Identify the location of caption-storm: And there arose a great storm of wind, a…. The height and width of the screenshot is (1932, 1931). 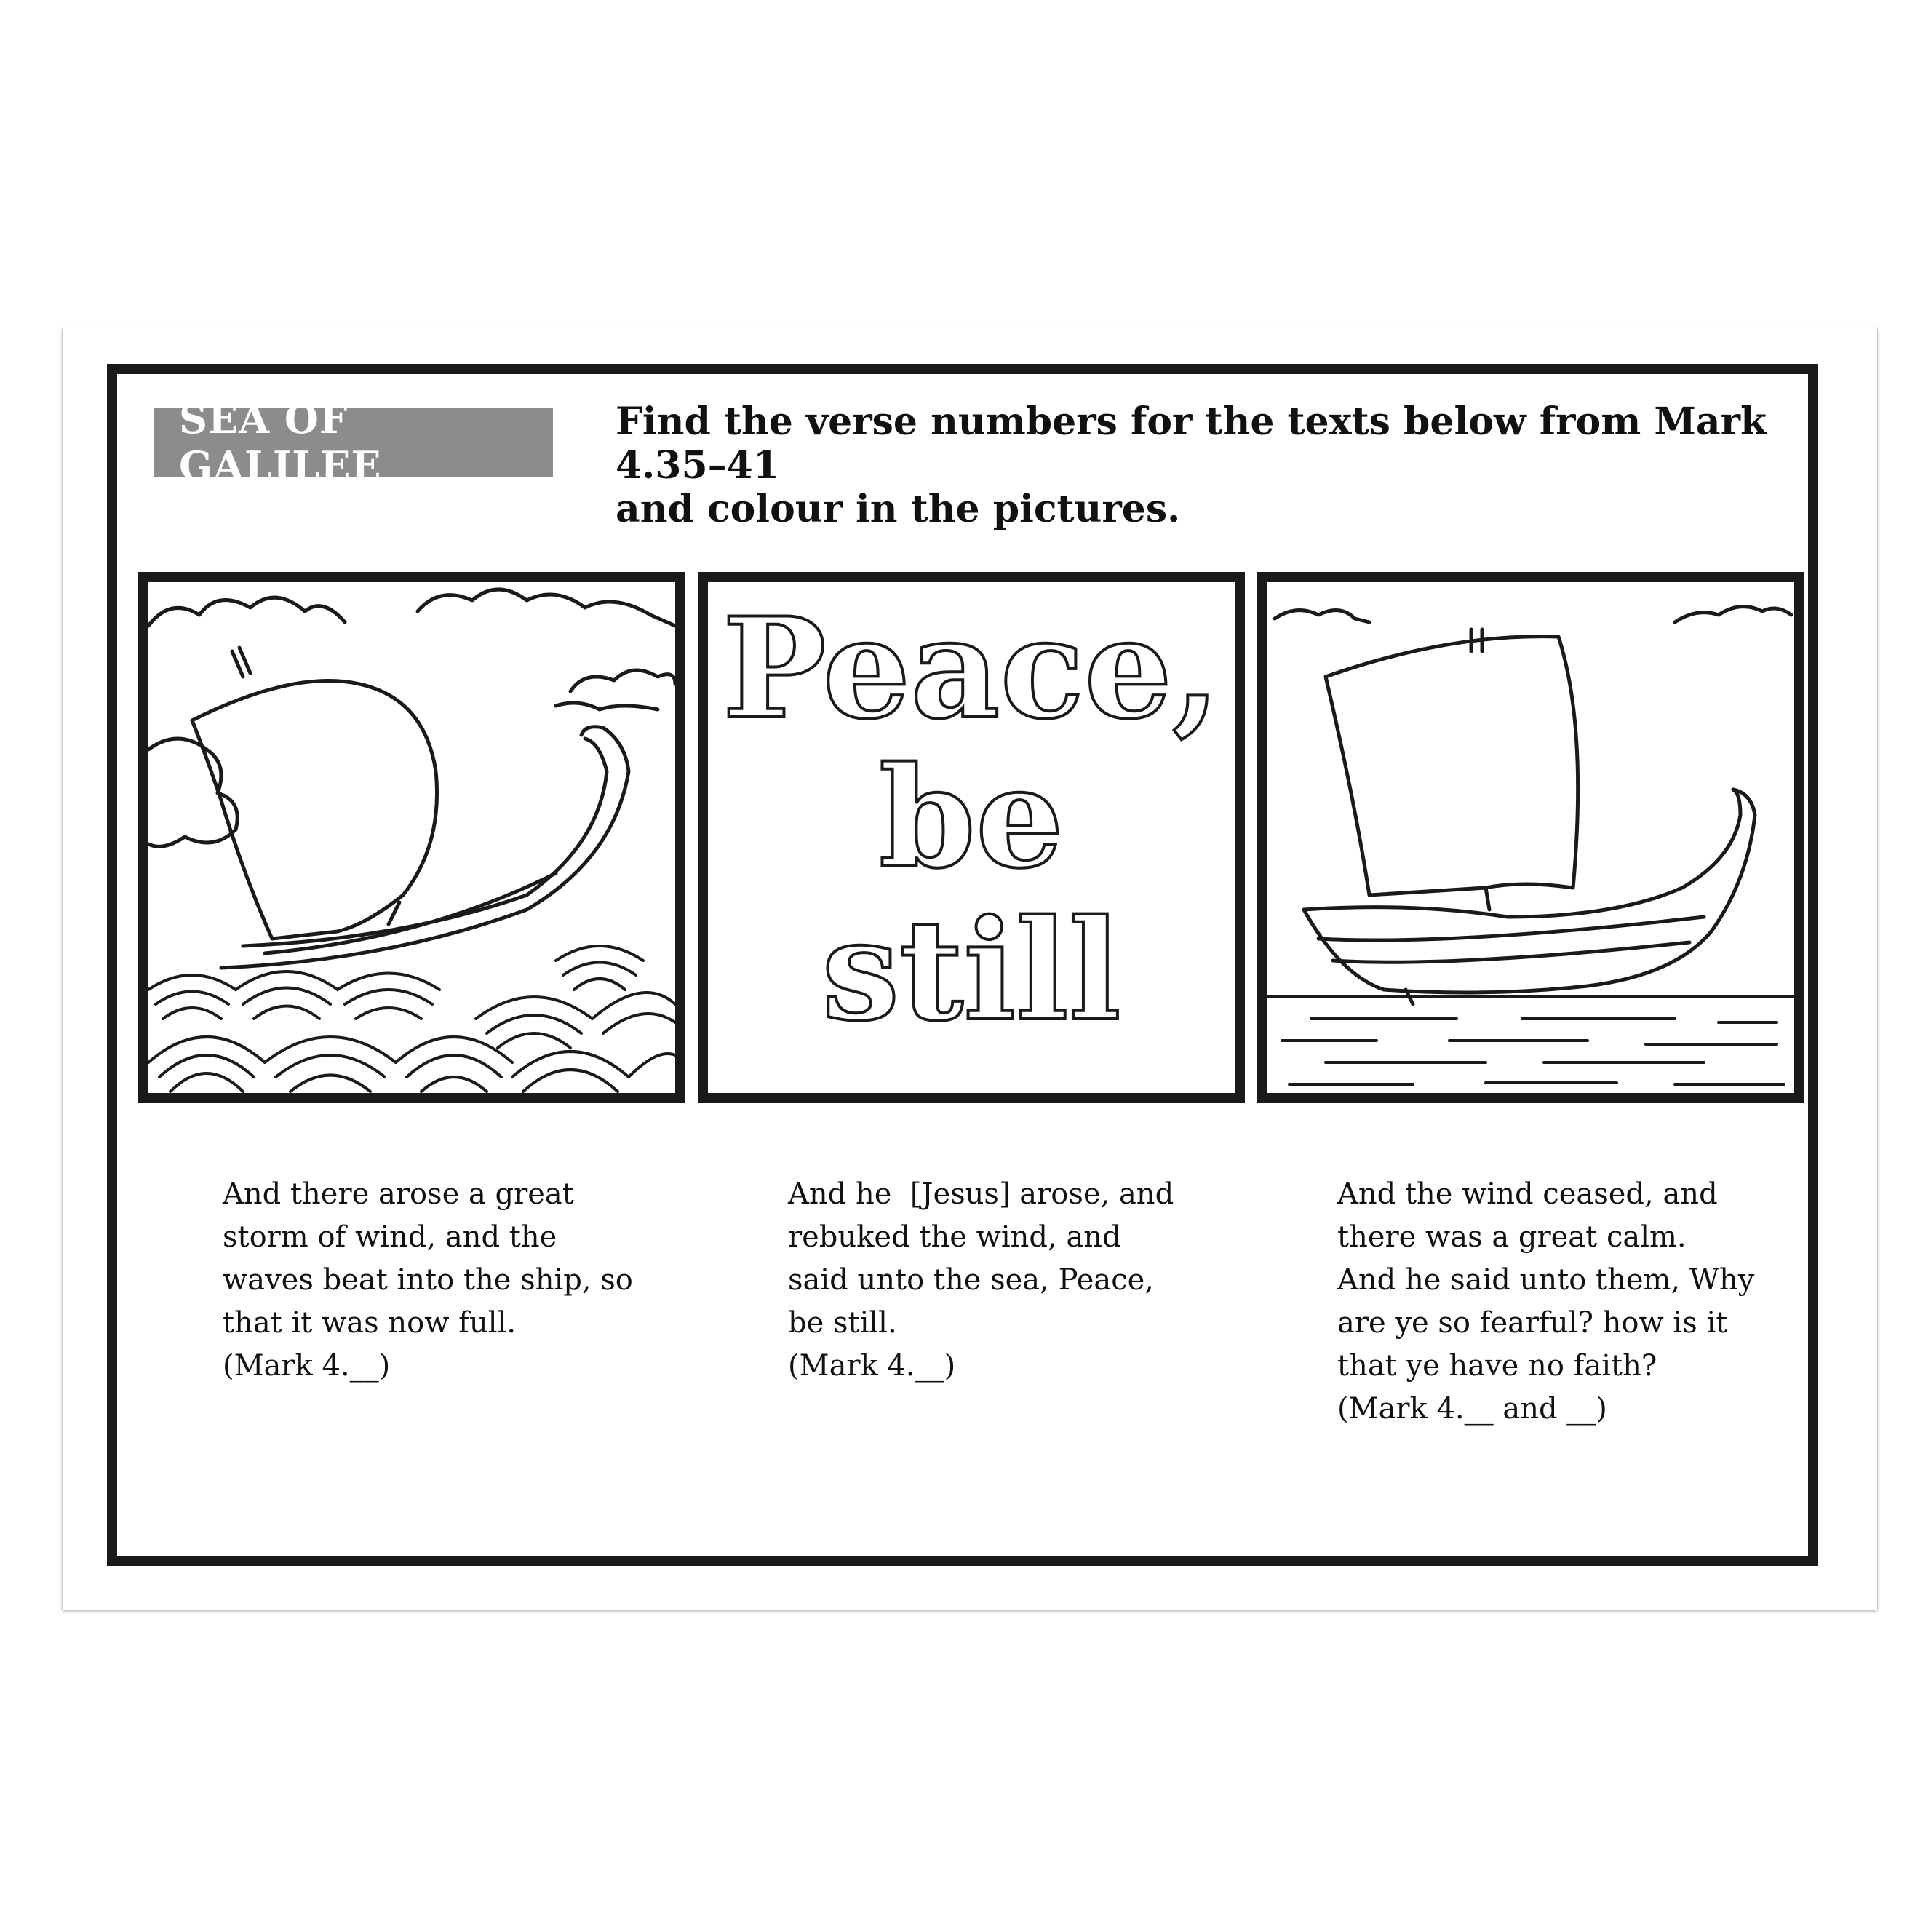
(428, 1280).